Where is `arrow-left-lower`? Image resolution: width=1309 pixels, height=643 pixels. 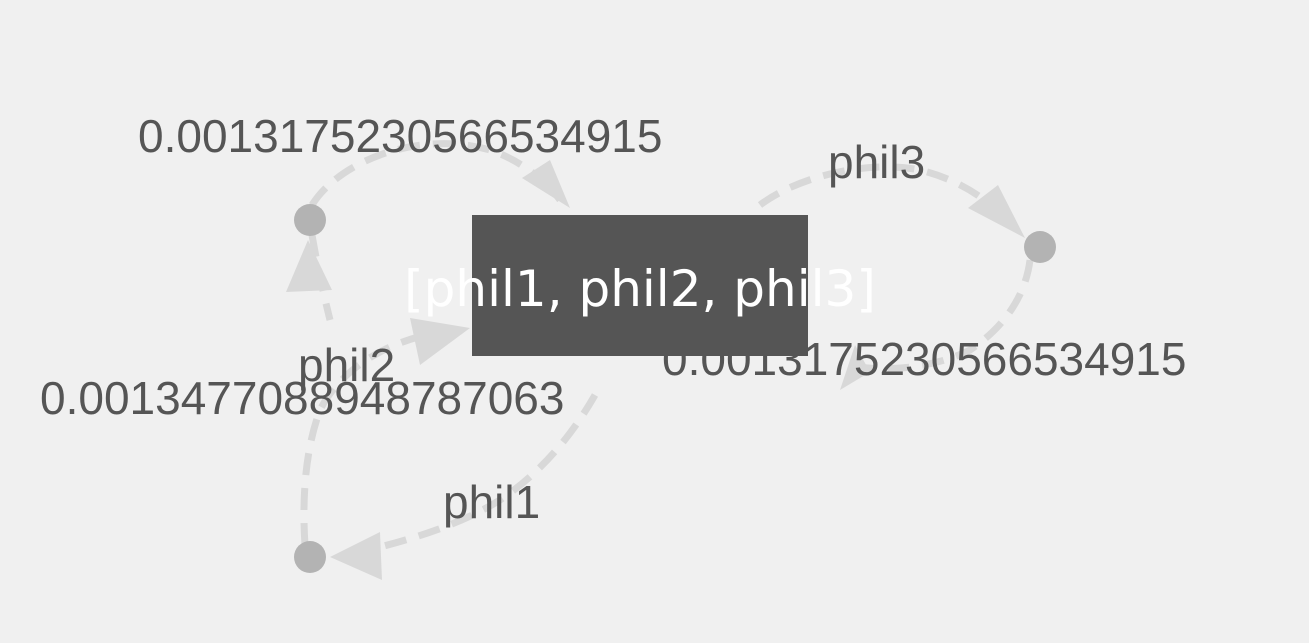
arrow-left-lower is located at coordinates (440, 341).